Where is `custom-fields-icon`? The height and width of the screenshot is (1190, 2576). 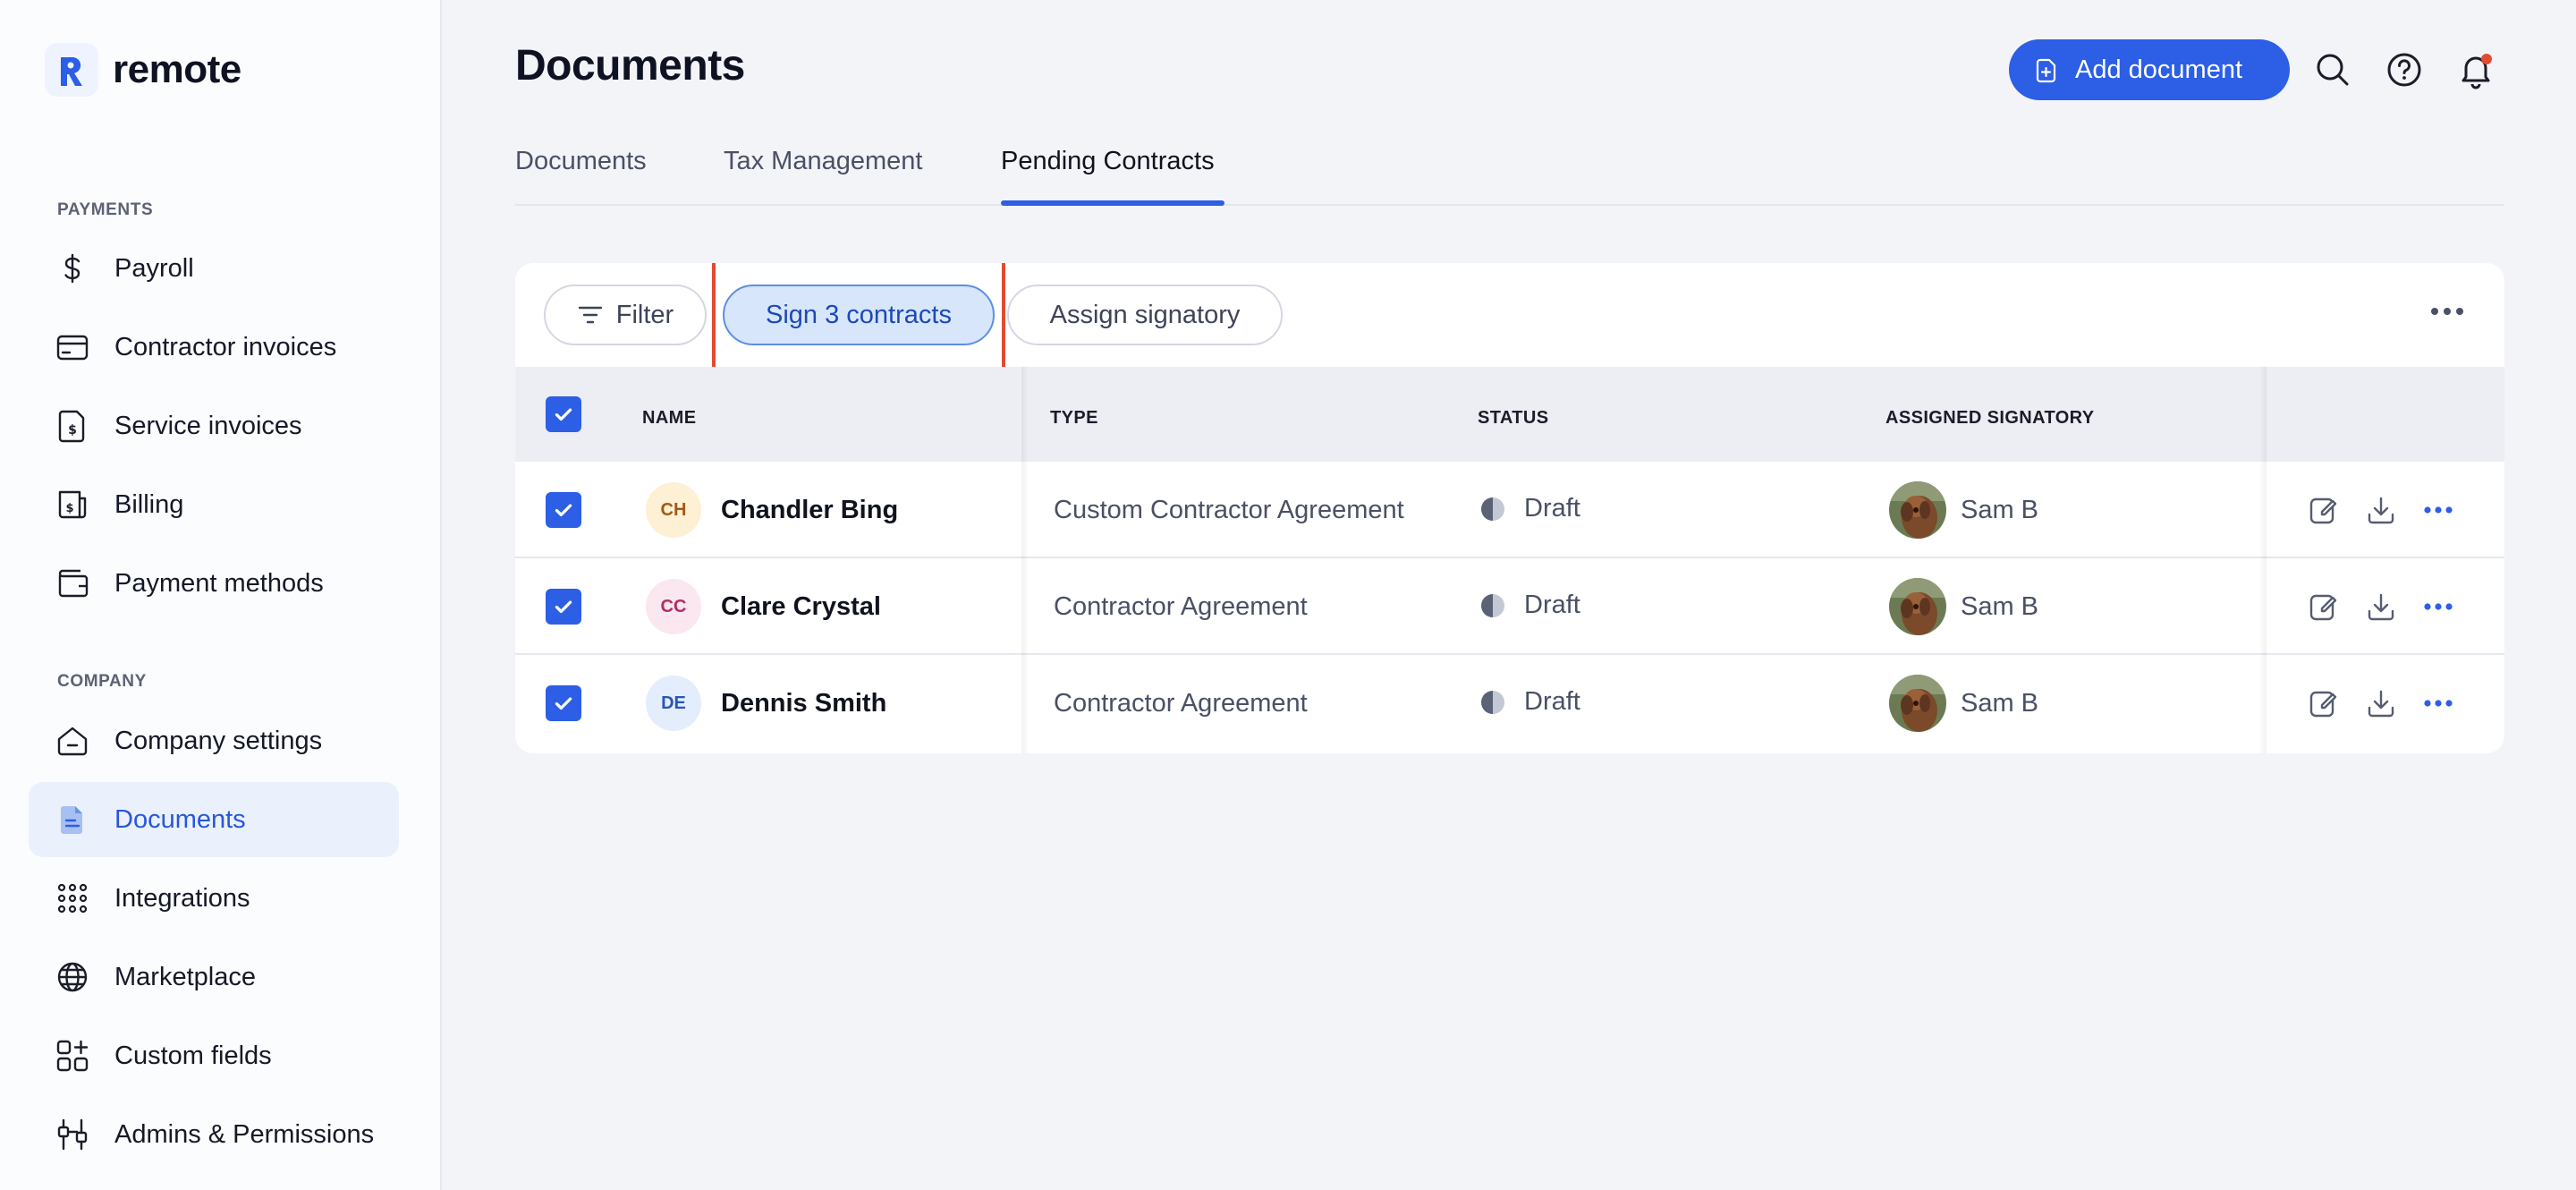 custom-fields-icon is located at coordinates (72, 1056).